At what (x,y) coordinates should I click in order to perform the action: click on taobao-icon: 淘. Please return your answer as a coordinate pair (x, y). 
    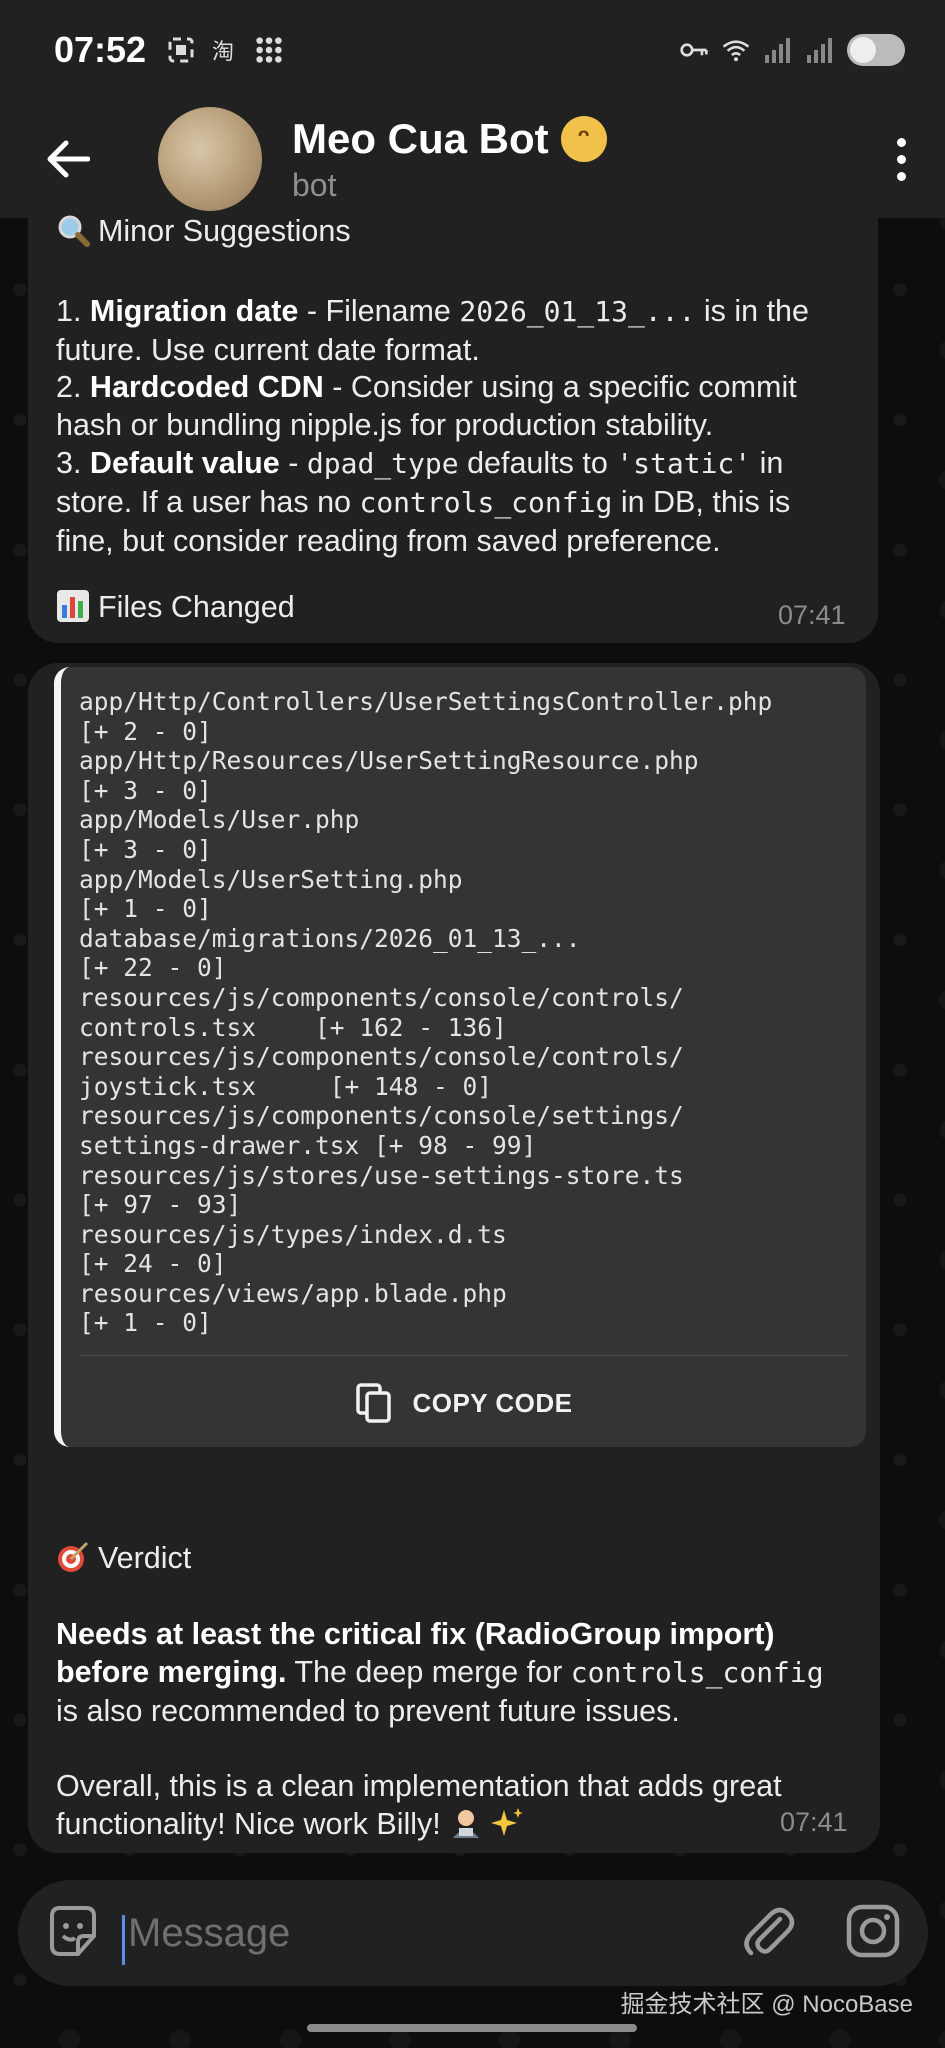
    Looking at the image, I should click on (225, 50).